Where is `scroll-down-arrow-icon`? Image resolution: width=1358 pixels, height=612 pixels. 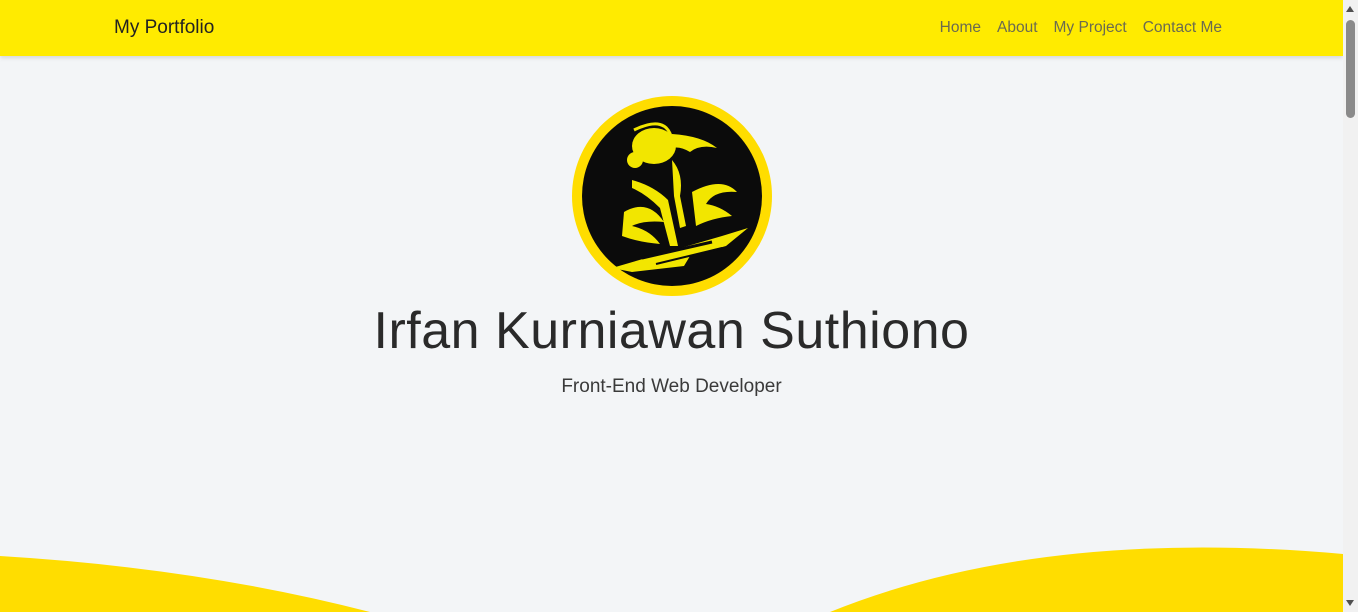
scroll-down-arrow-icon is located at coordinates (1350, 603).